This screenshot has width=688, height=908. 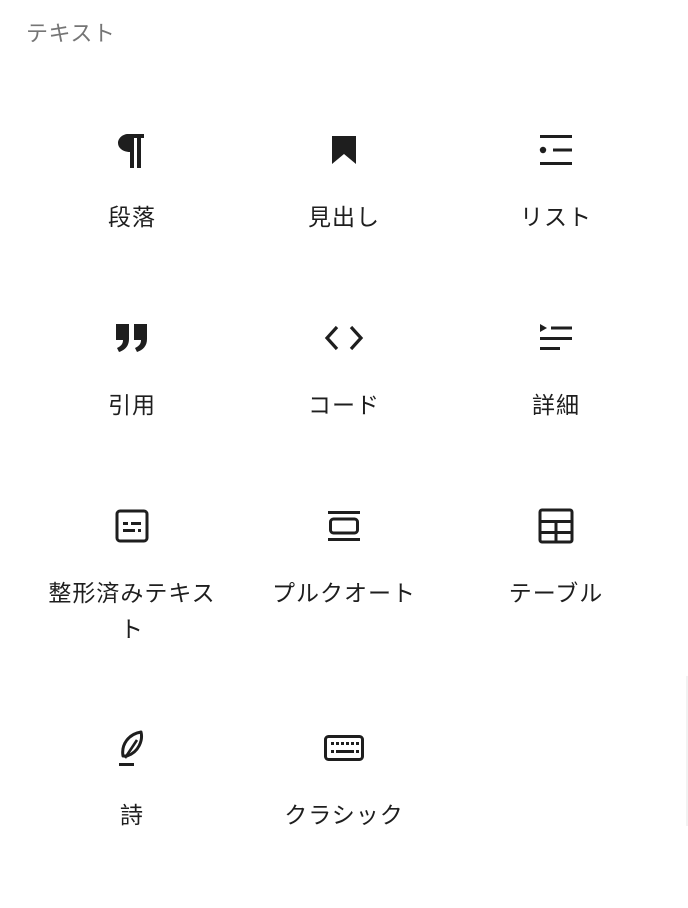 What do you see at coordinates (132, 218) in the screenshot?
I see `block-label: 段落` at bounding box center [132, 218].